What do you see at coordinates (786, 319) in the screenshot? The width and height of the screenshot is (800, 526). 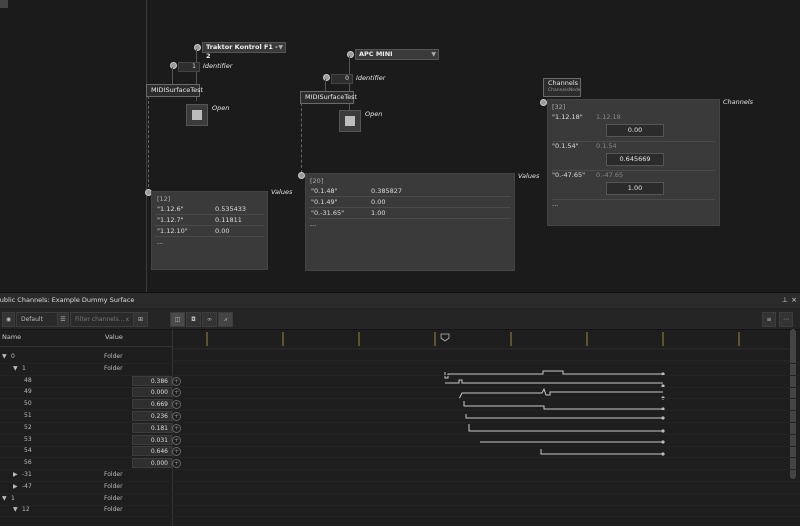 I see `more-icon: ⋯` at bounding box center [786, 319].